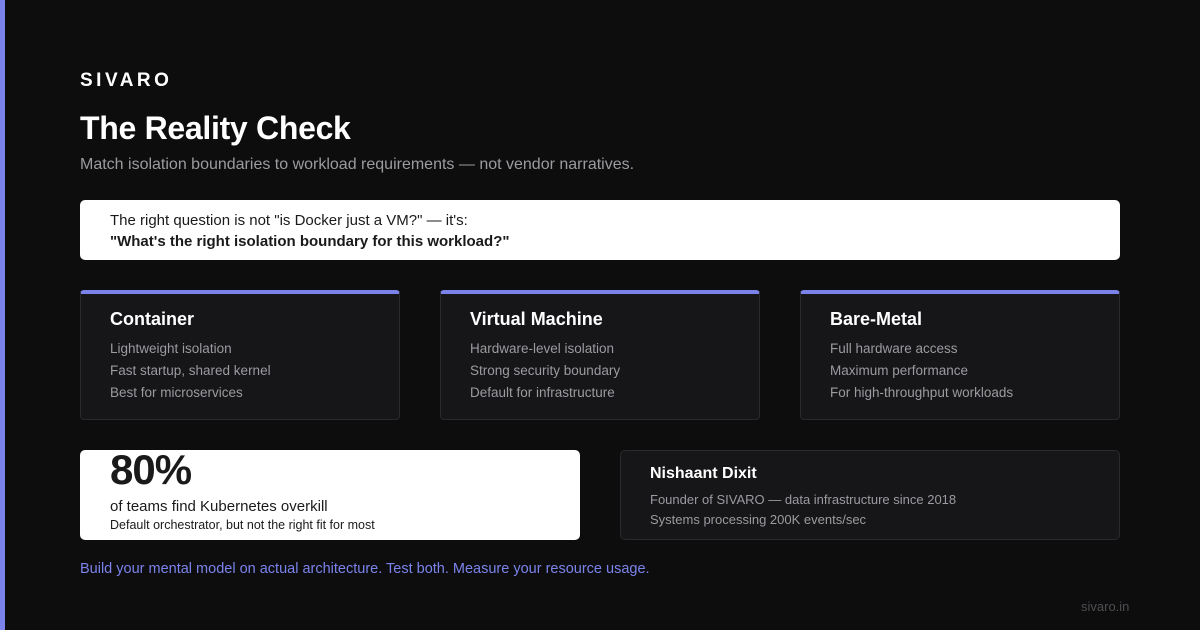  I want to click on card-line: Full hardware access, so click(894, 348).